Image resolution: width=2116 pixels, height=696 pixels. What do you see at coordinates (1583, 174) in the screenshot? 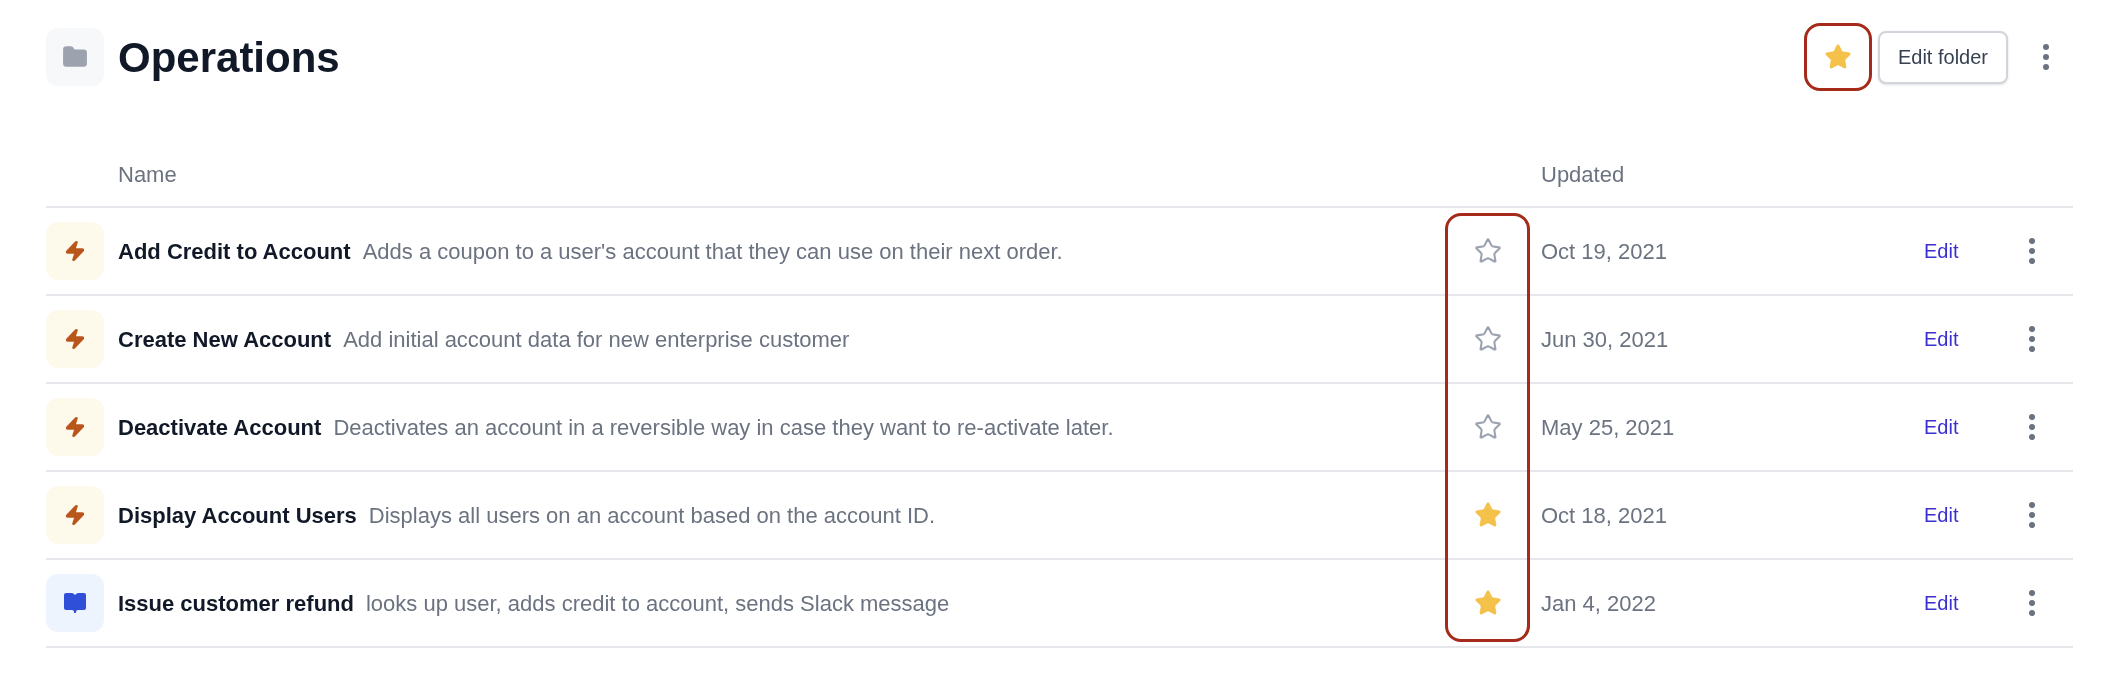
I see `column-header: Updated` at bounding box center [1583, 174].